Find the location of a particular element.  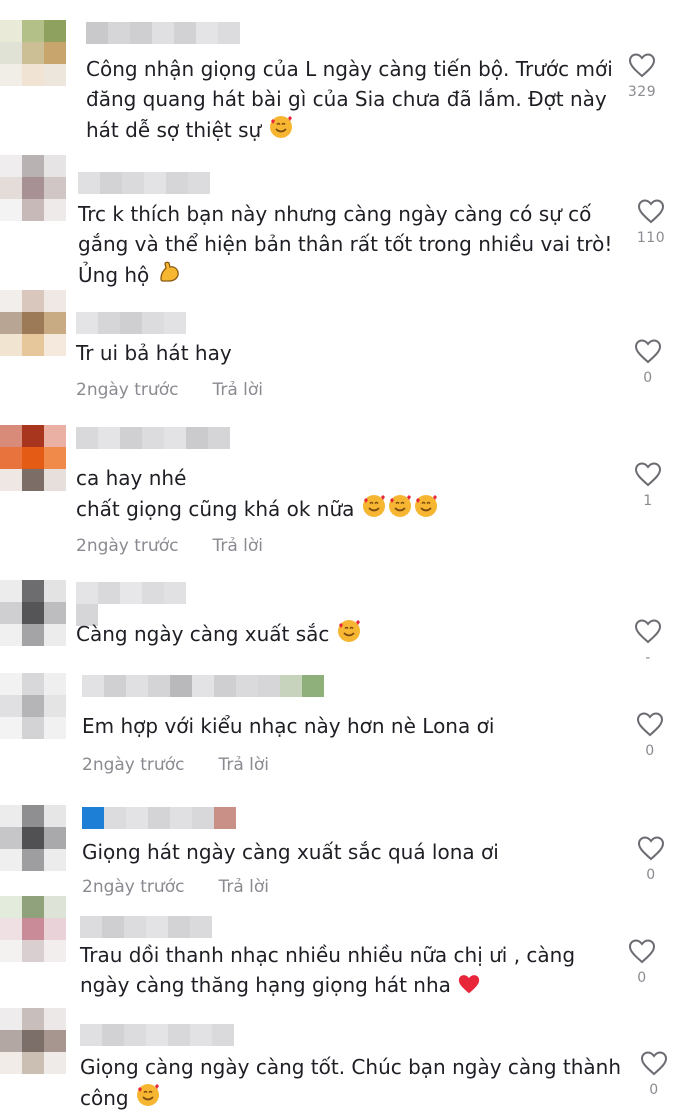

like-count: - is located at coordinates (648, 658).